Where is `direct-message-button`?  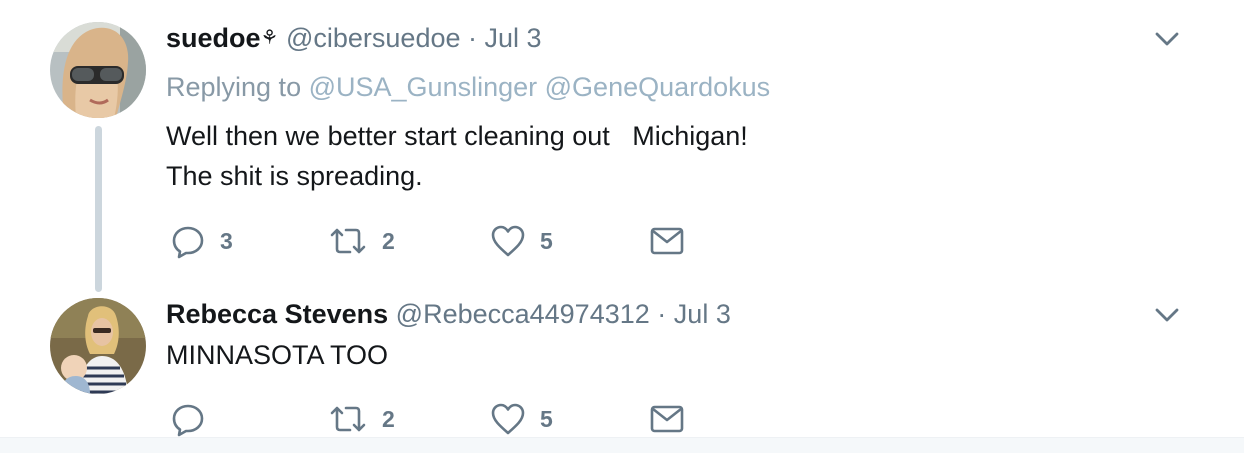 direct-message-button is located at coordinates (667, 241).